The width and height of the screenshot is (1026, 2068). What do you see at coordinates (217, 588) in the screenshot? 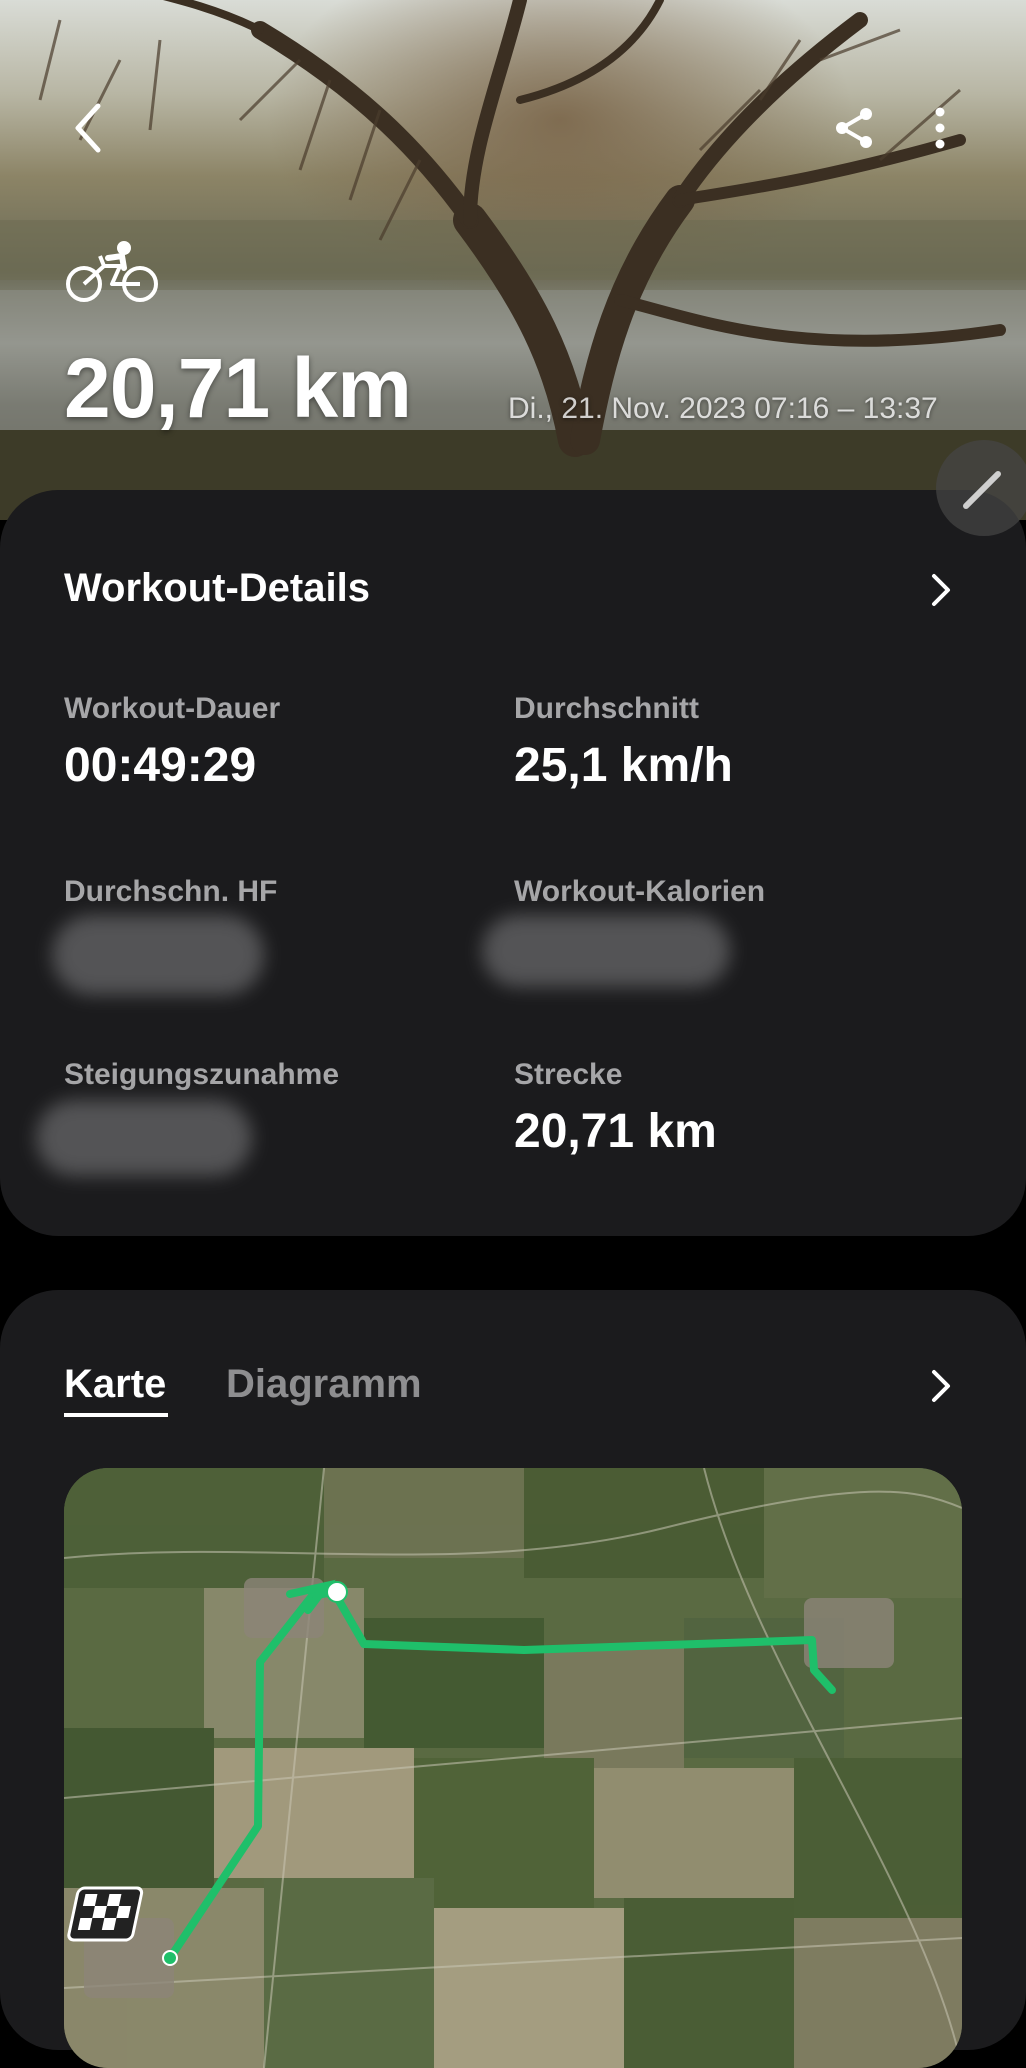
I see `workout-details-title: Workout-Details` at bounding box center [217, 588].